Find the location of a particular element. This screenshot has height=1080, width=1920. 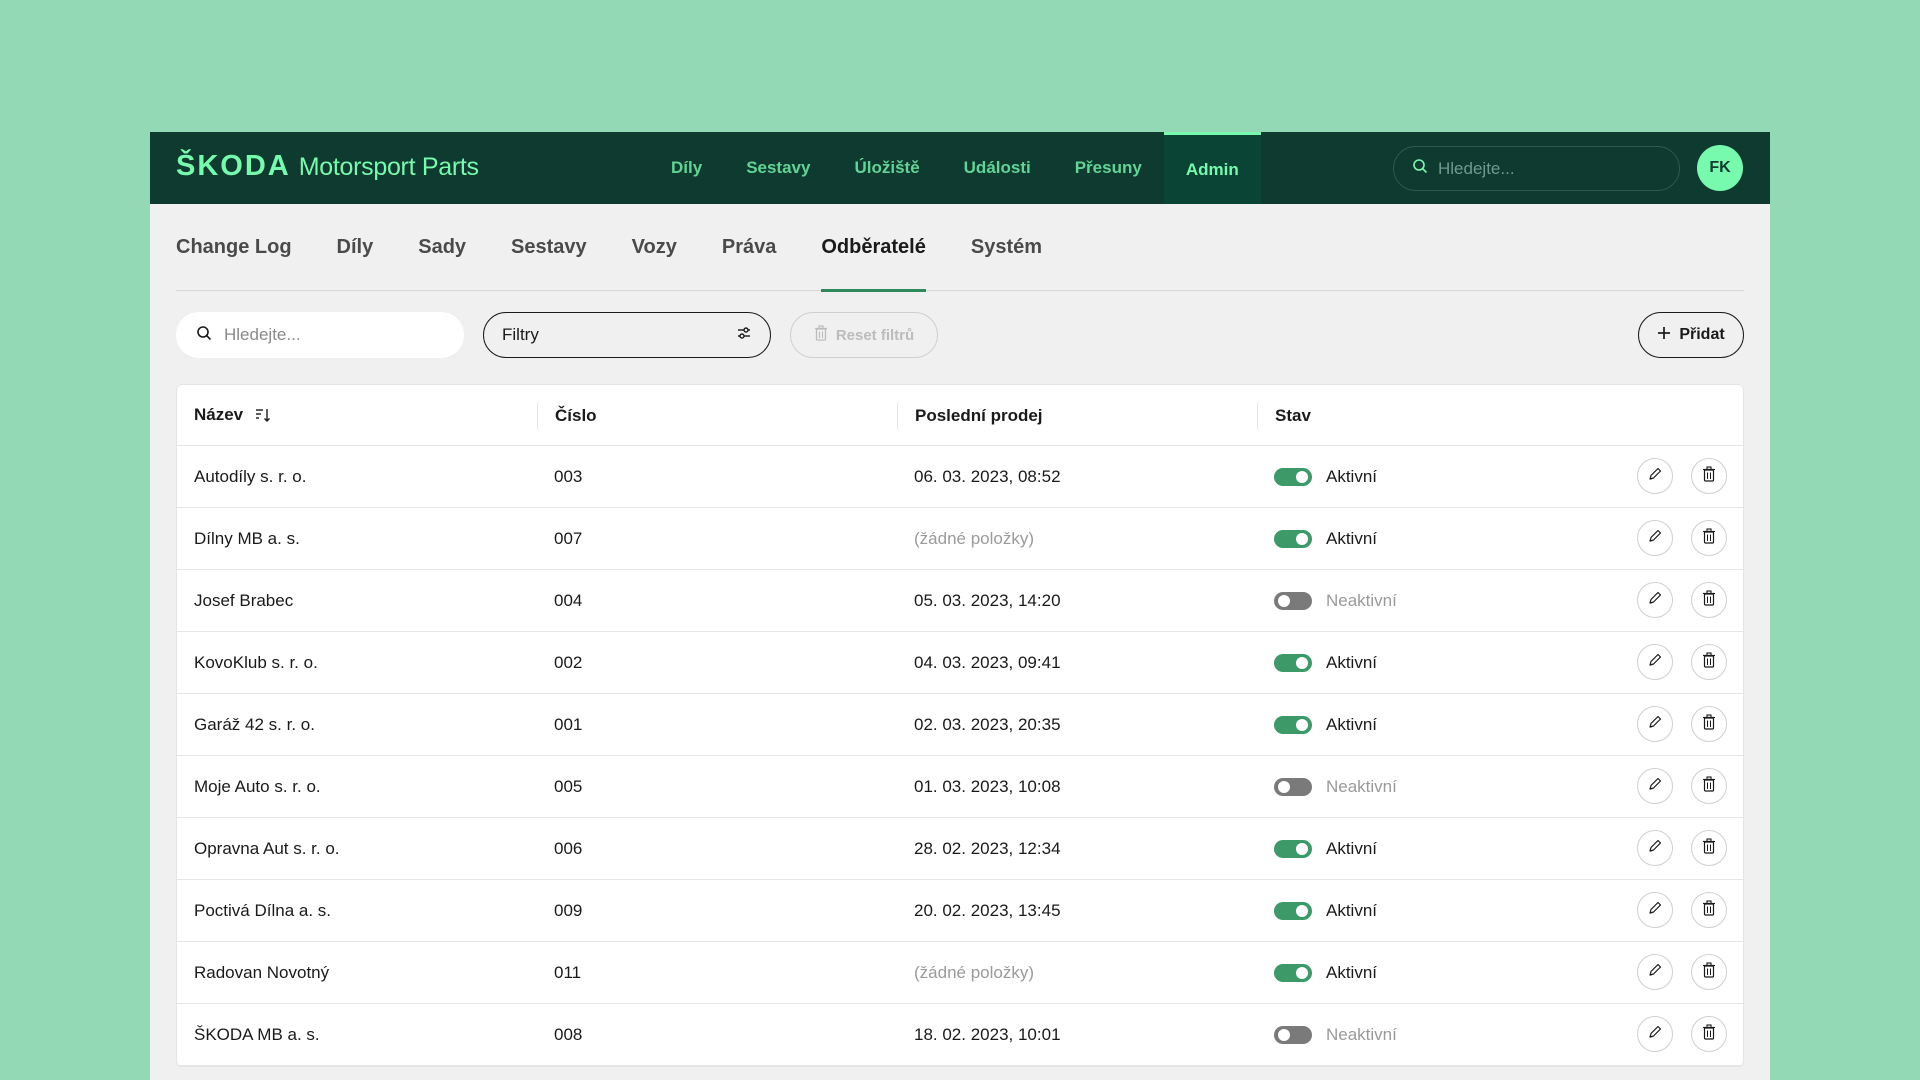

column-header-number: Číslo is located at coordinates (567, 416).